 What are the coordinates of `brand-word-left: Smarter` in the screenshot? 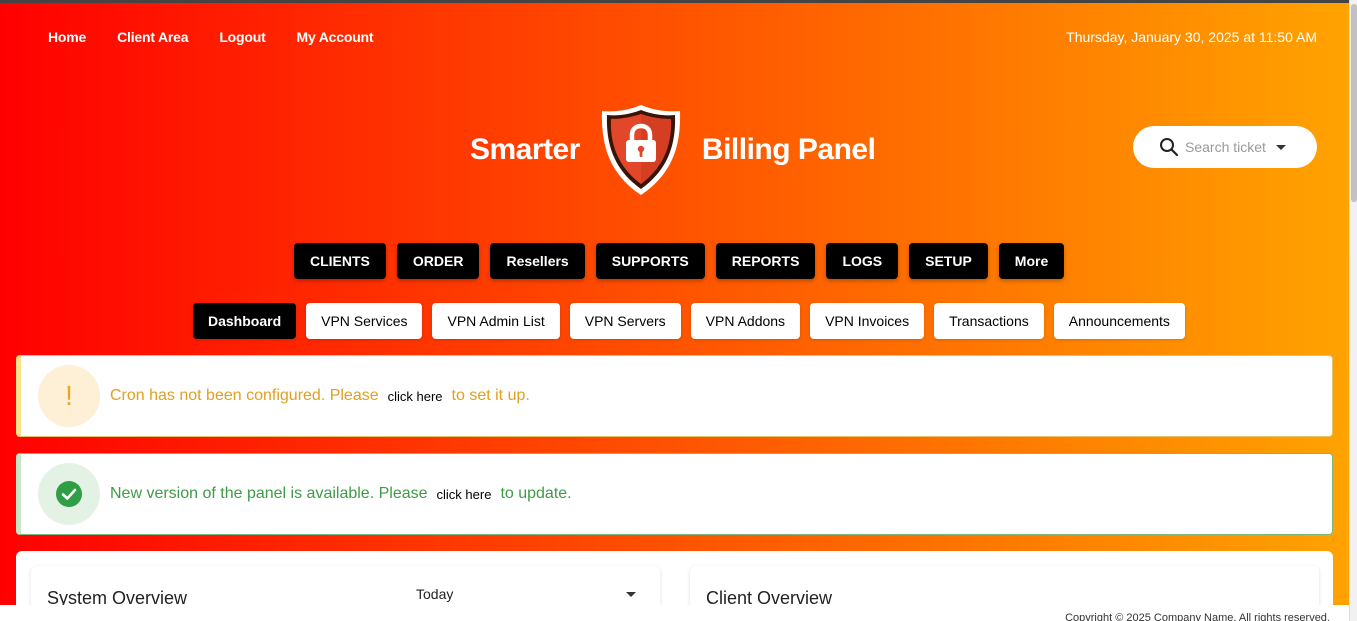 It's located at (525, 149).